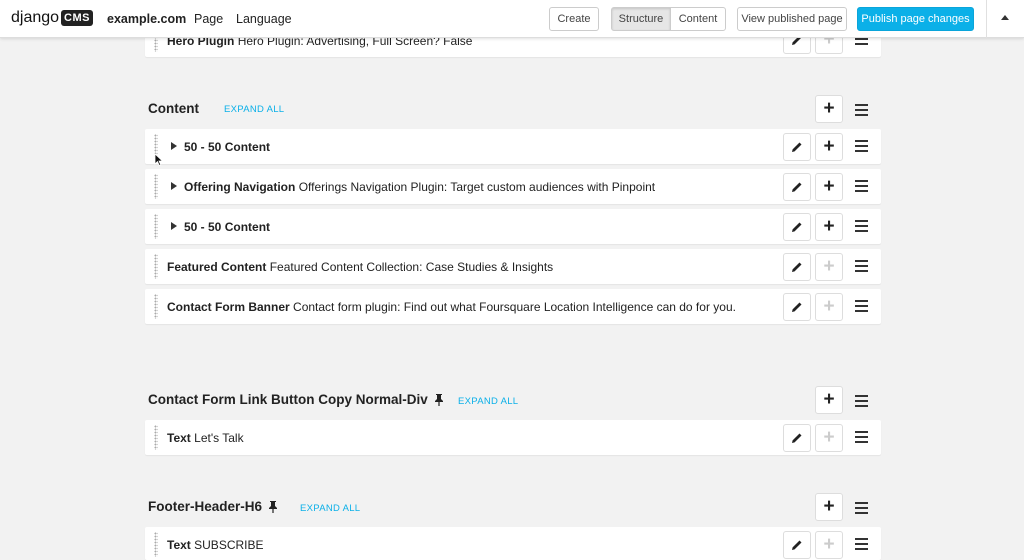 The height and width of the screenshot is (560, 1024). Describe the element at coordinates (1005, 17) in the screenshot. I see `collapse-toolbar-icon` at that location.